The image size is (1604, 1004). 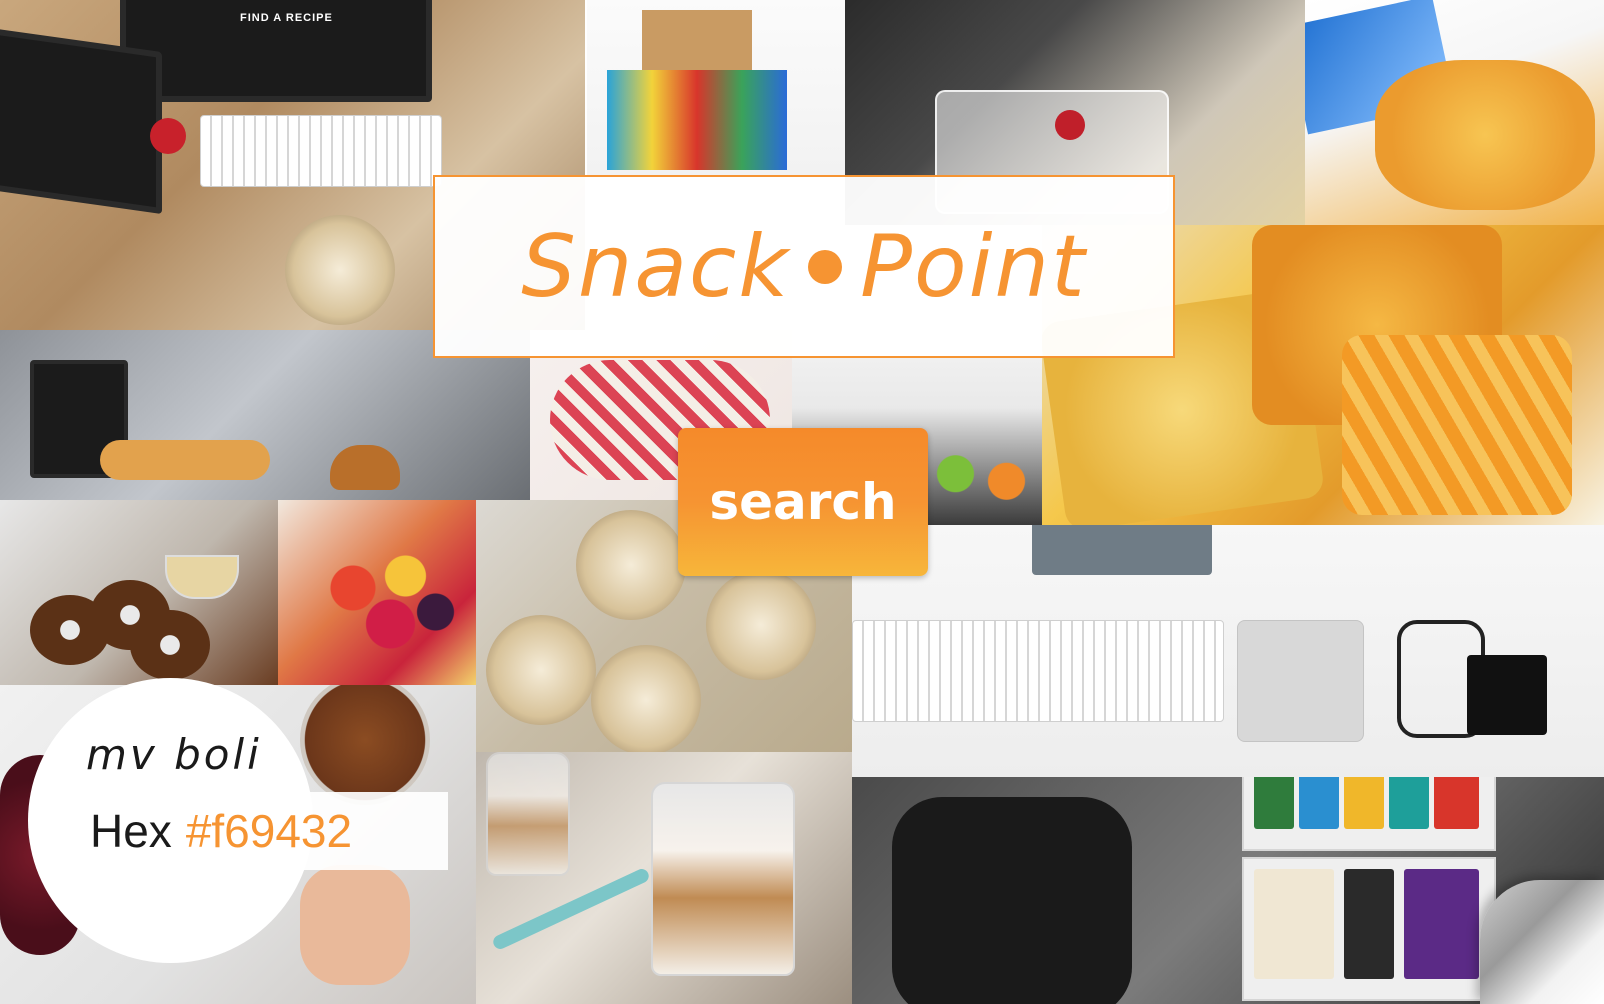 I want to click on recipe-caption: FIND A RECIPE, so click(x=286, y=18).